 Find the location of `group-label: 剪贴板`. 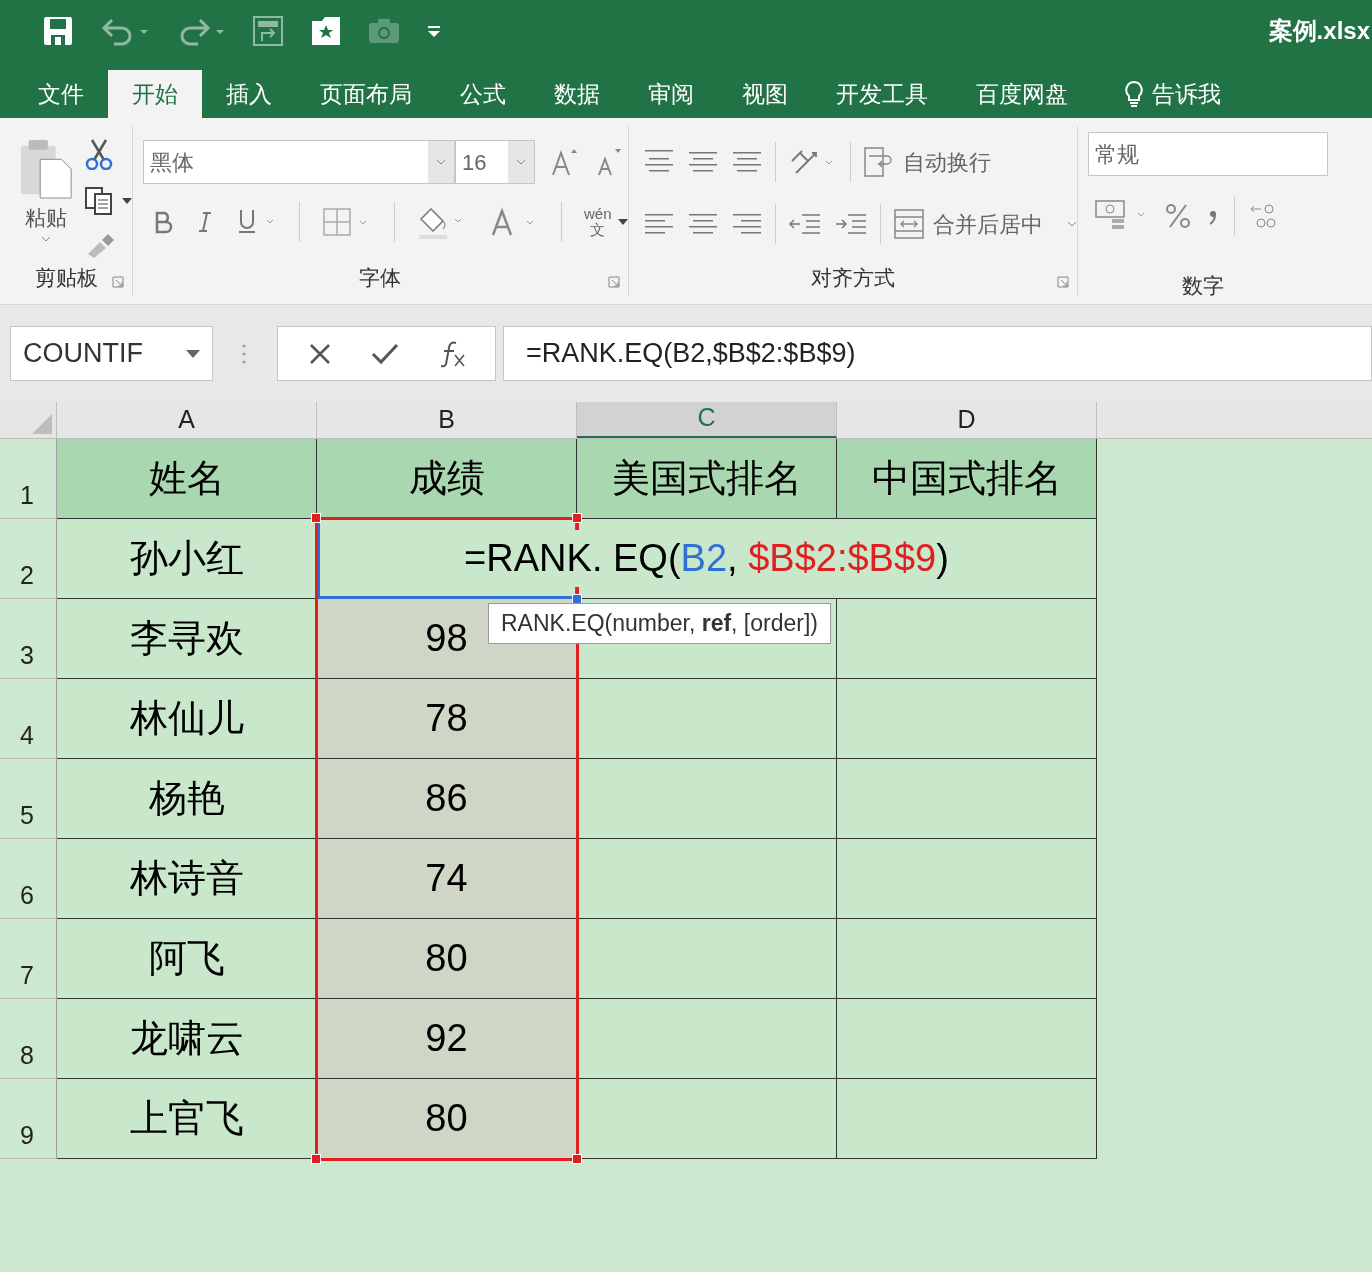

group-label: 剪贴板 is located at coordinates (66, 278).